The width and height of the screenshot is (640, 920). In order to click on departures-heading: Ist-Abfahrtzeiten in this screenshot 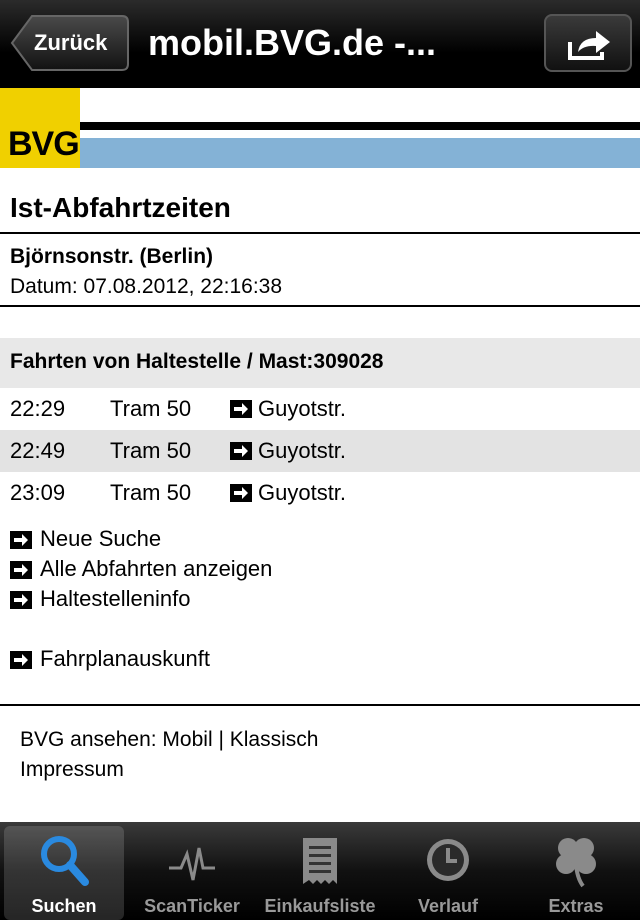, I will do `click(120, 207)`.